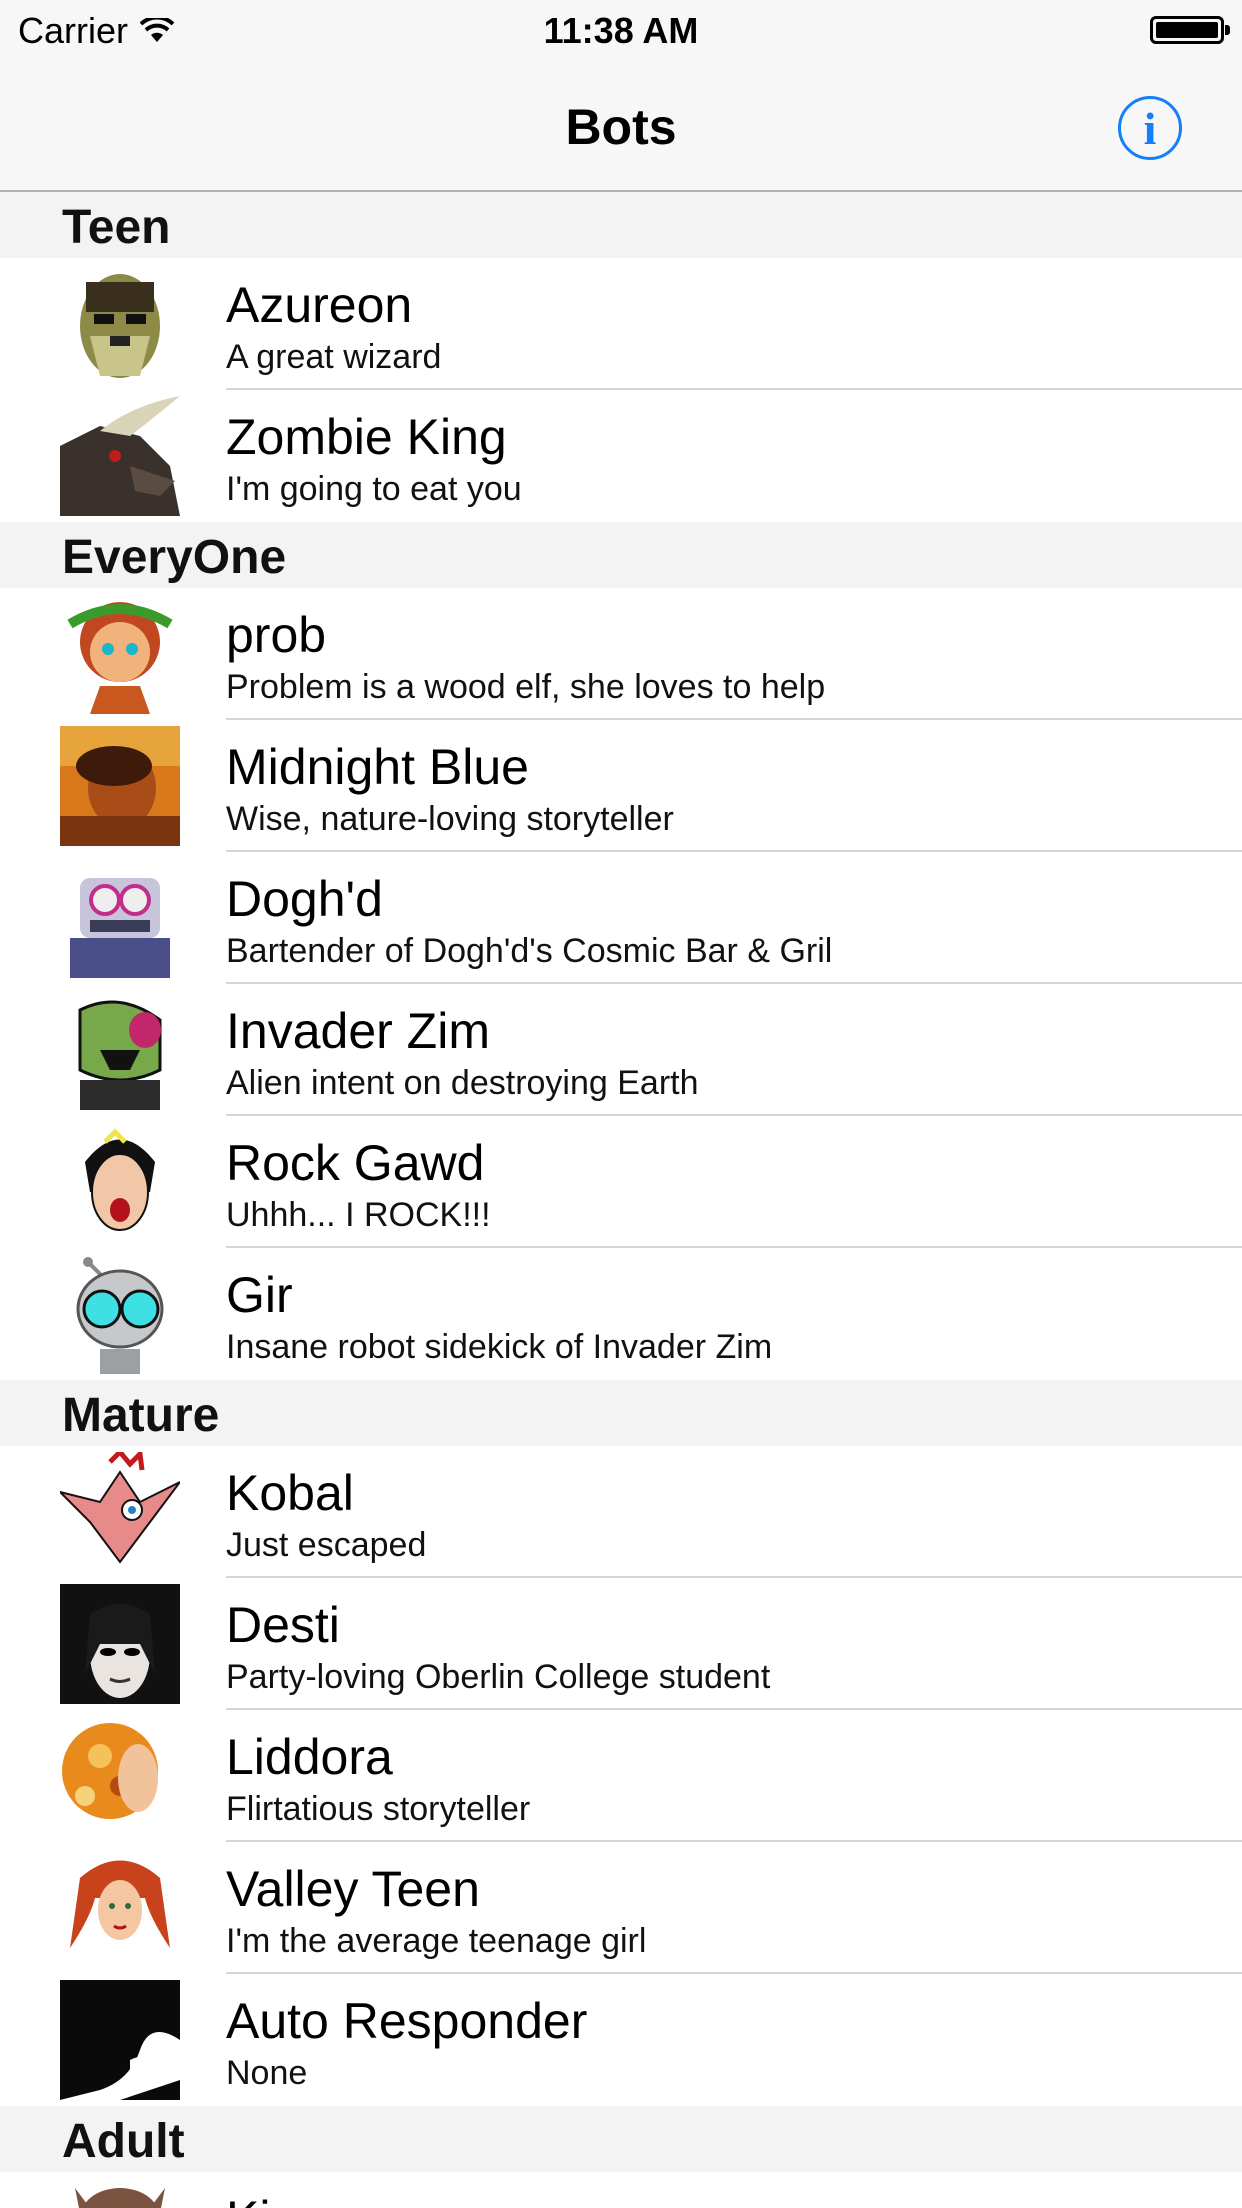  I want to click on section-header-adult: Adult, so click(621, 2139).